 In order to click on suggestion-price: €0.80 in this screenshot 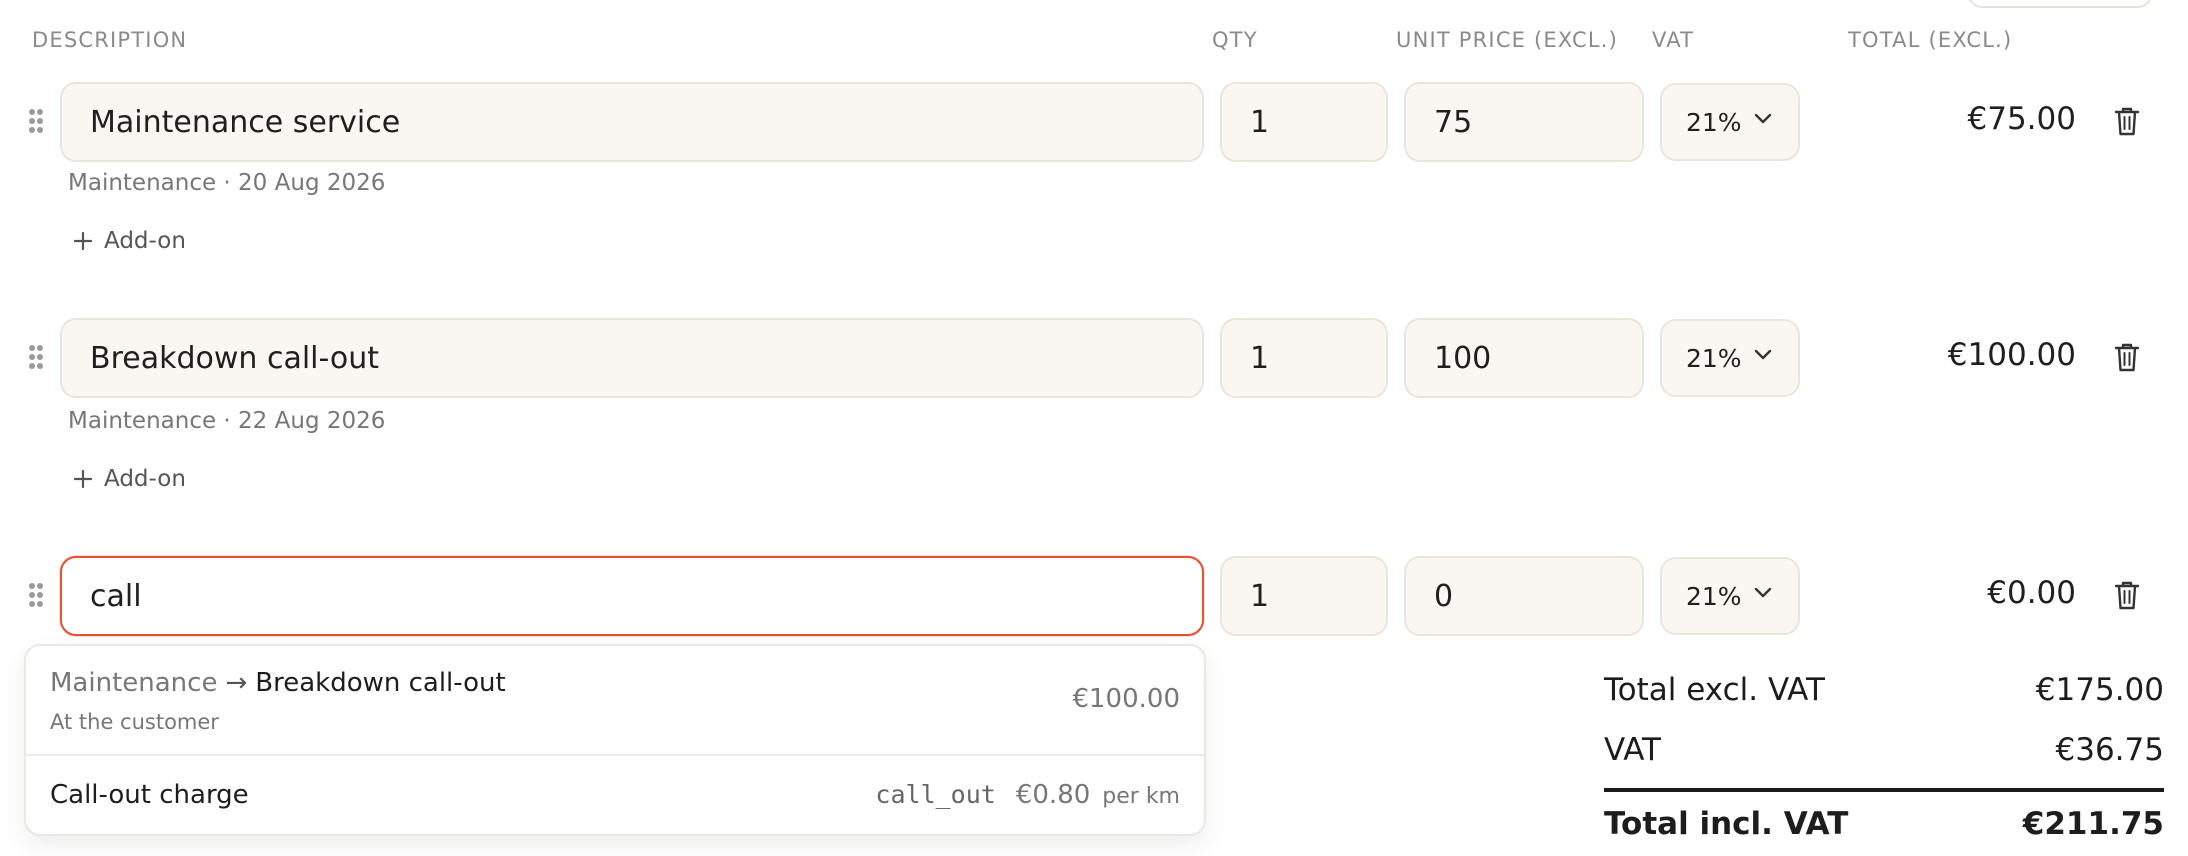, I will do `click(1053, 795)`.